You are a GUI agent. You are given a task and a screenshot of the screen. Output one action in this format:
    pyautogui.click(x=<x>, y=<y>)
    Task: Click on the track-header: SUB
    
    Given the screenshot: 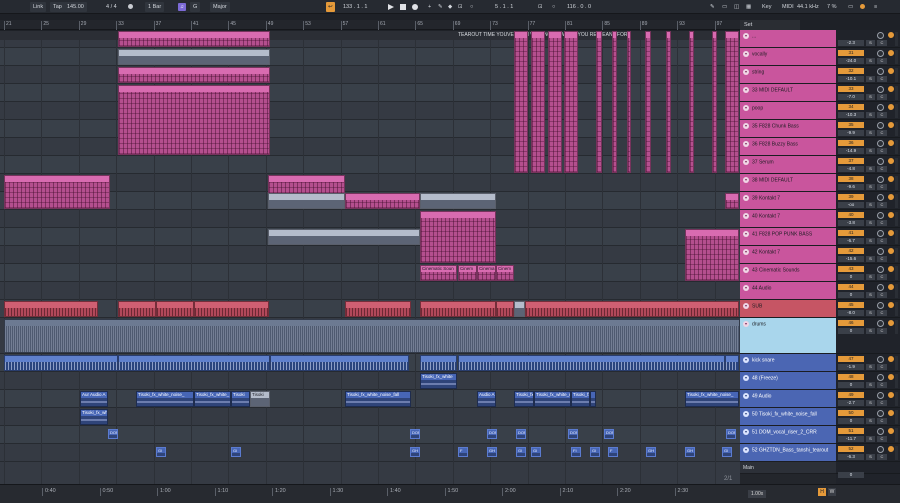 What is the action you would take?
    pyautogui.click(x=788, y=309)
    